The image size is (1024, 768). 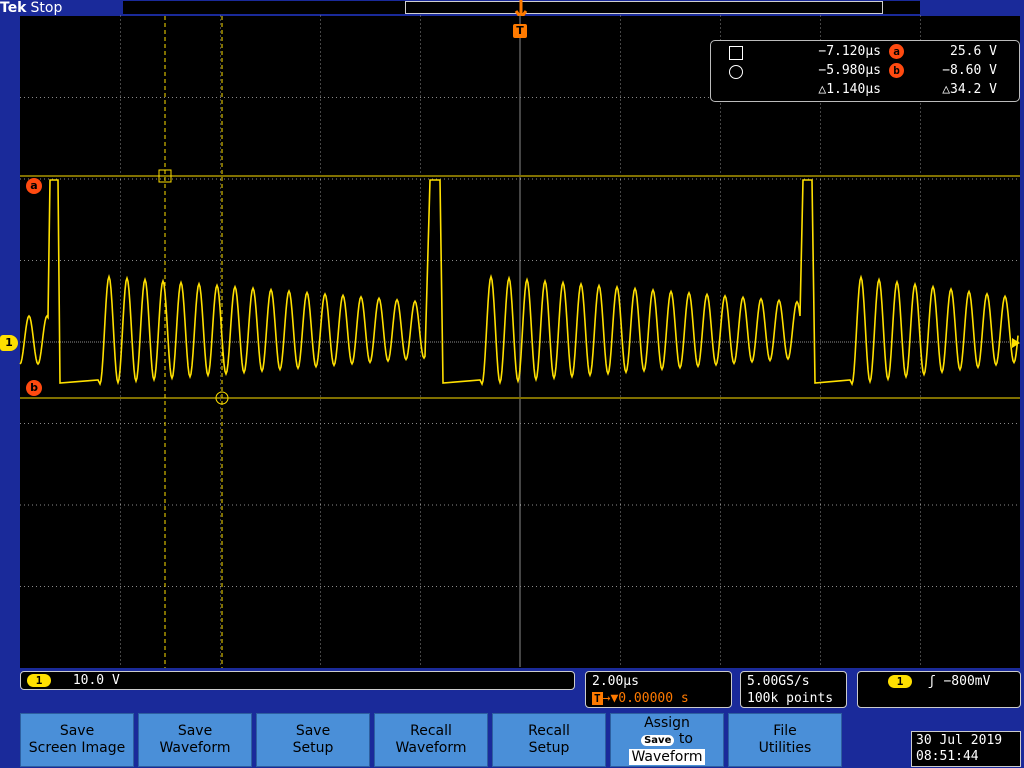 What do you see at coordinates (520, 31) in the screenshot?
I see `trigger-point-icon: T` at bounding box center [520, 31].